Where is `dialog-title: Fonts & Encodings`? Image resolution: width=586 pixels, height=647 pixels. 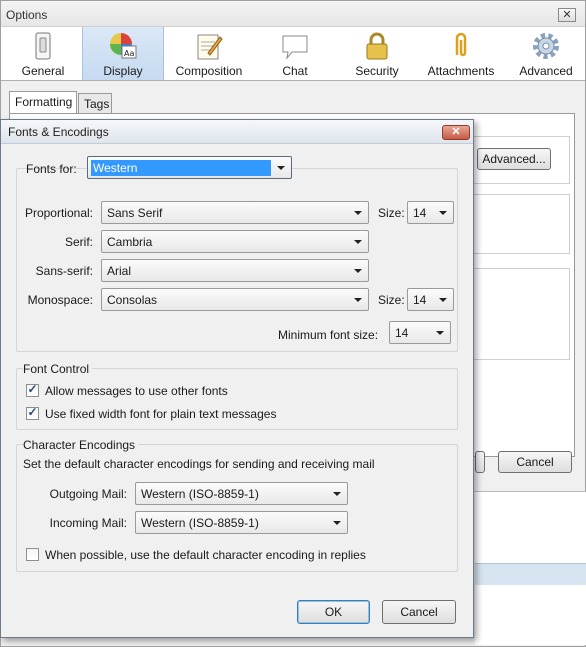 dialog-title: Fonts & Encodings is located at coordinates (58, 132).